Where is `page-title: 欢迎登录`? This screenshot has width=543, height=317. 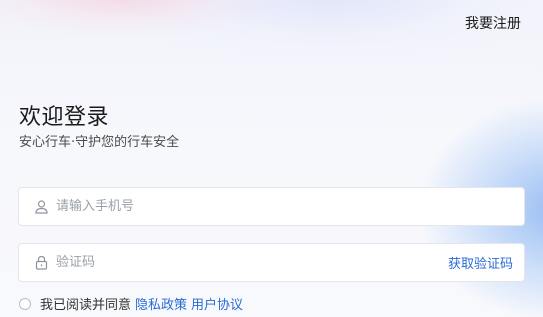 page-title: 欢迎登录 is located at coordinates (64, 117).